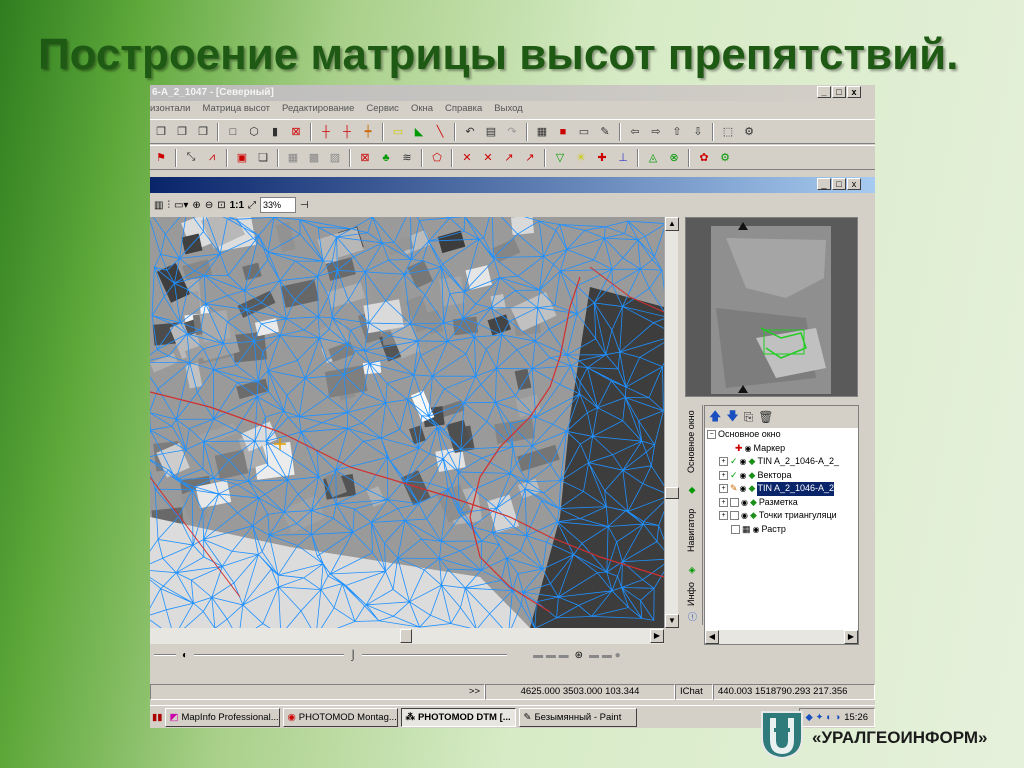 This screenshot has height=768, width=1024. What do you see at coordinates (581, 158) in the screenshot?
I see `star-icon: ✳` at bounding box center [581, 158].